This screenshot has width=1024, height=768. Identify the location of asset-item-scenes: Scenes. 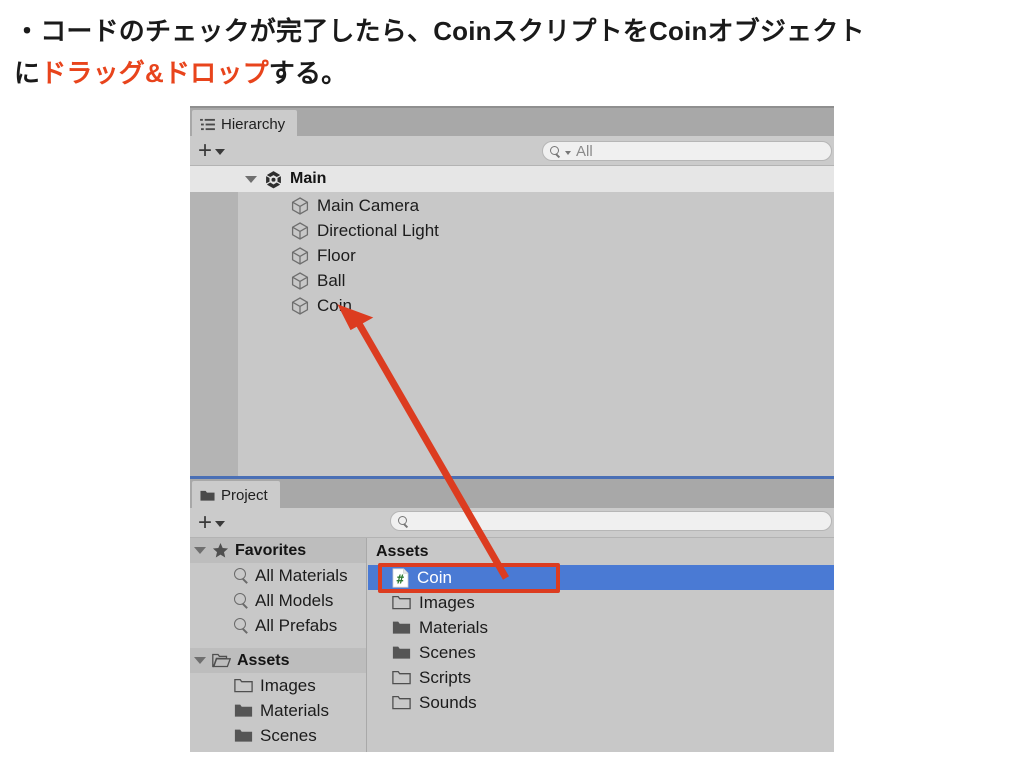
(601, 652).